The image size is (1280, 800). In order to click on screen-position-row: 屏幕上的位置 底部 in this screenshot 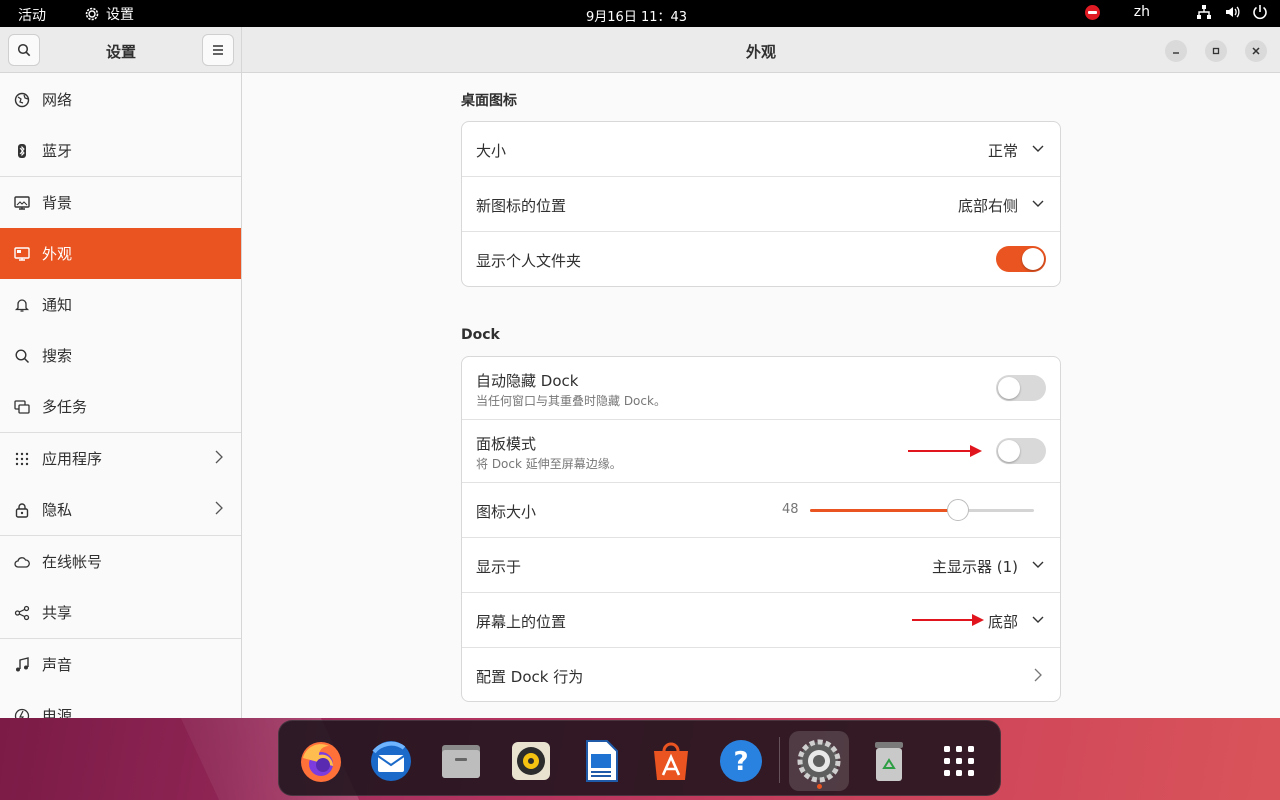, I will do `click(761, 620)`.